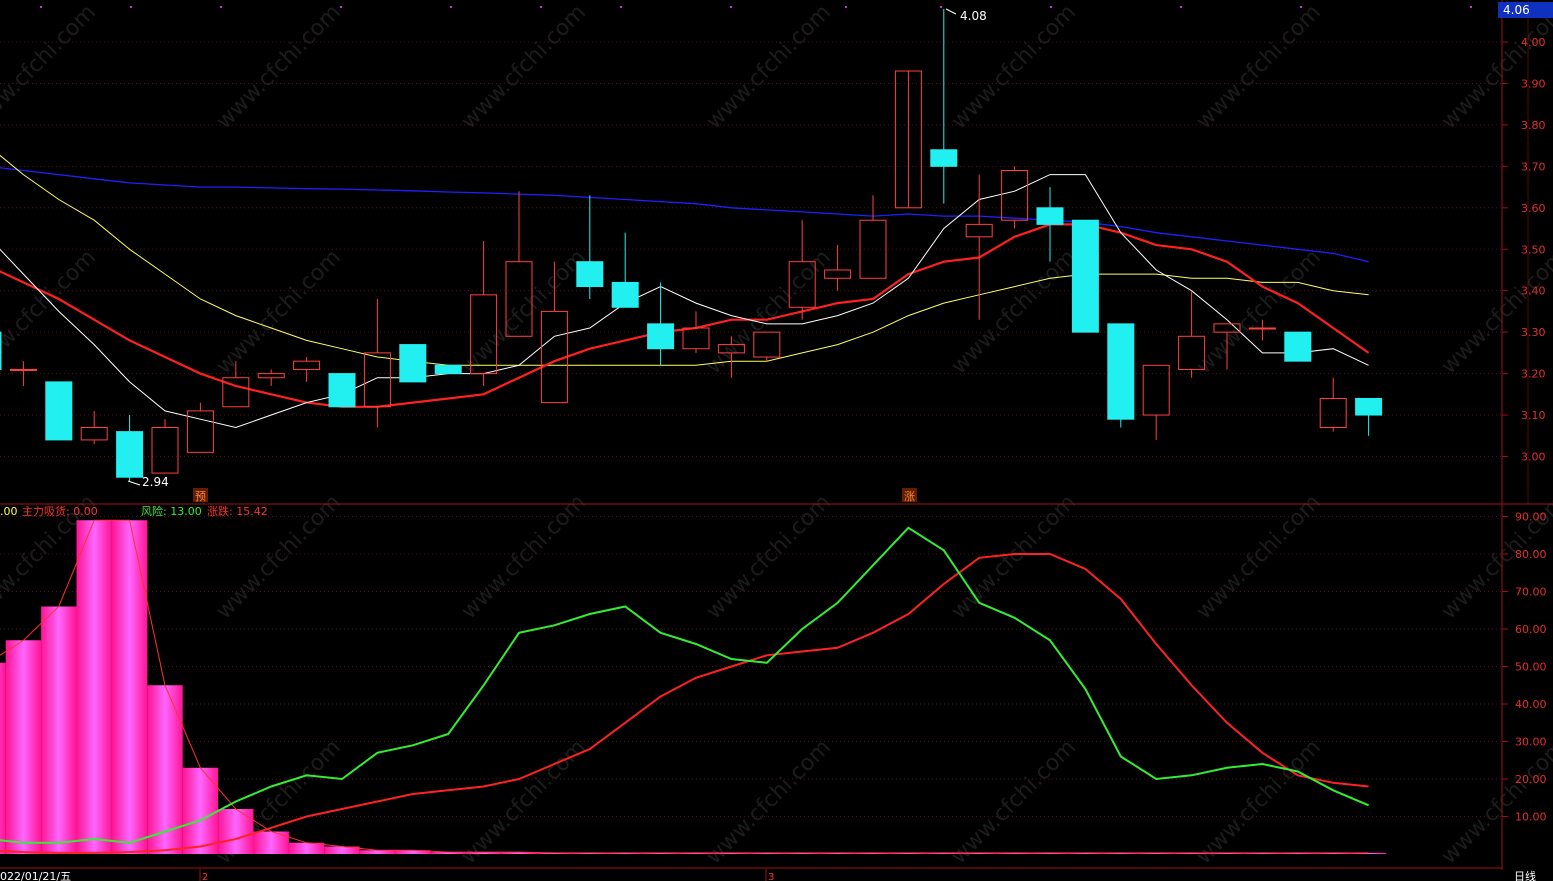 This screenshot has width=1553, height=881. What do you see at coordinates (237, 511) in the screenshot?
I see `legend-rise: 涨跌: 15.42` at bounding box center [237, 511].